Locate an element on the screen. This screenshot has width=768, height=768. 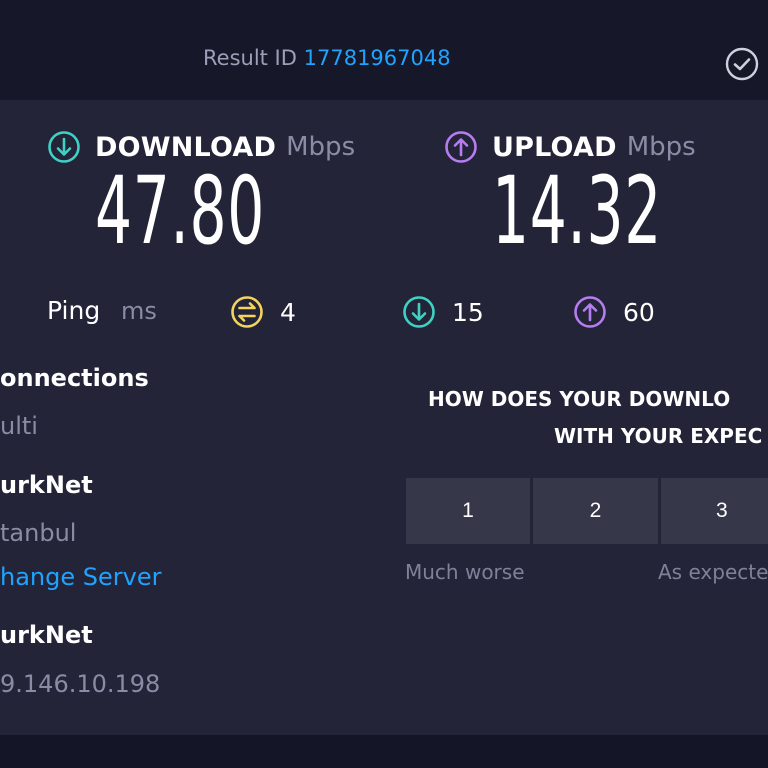
result-id-text: Result ID 17781967048 is located at coordinates (327, 58).